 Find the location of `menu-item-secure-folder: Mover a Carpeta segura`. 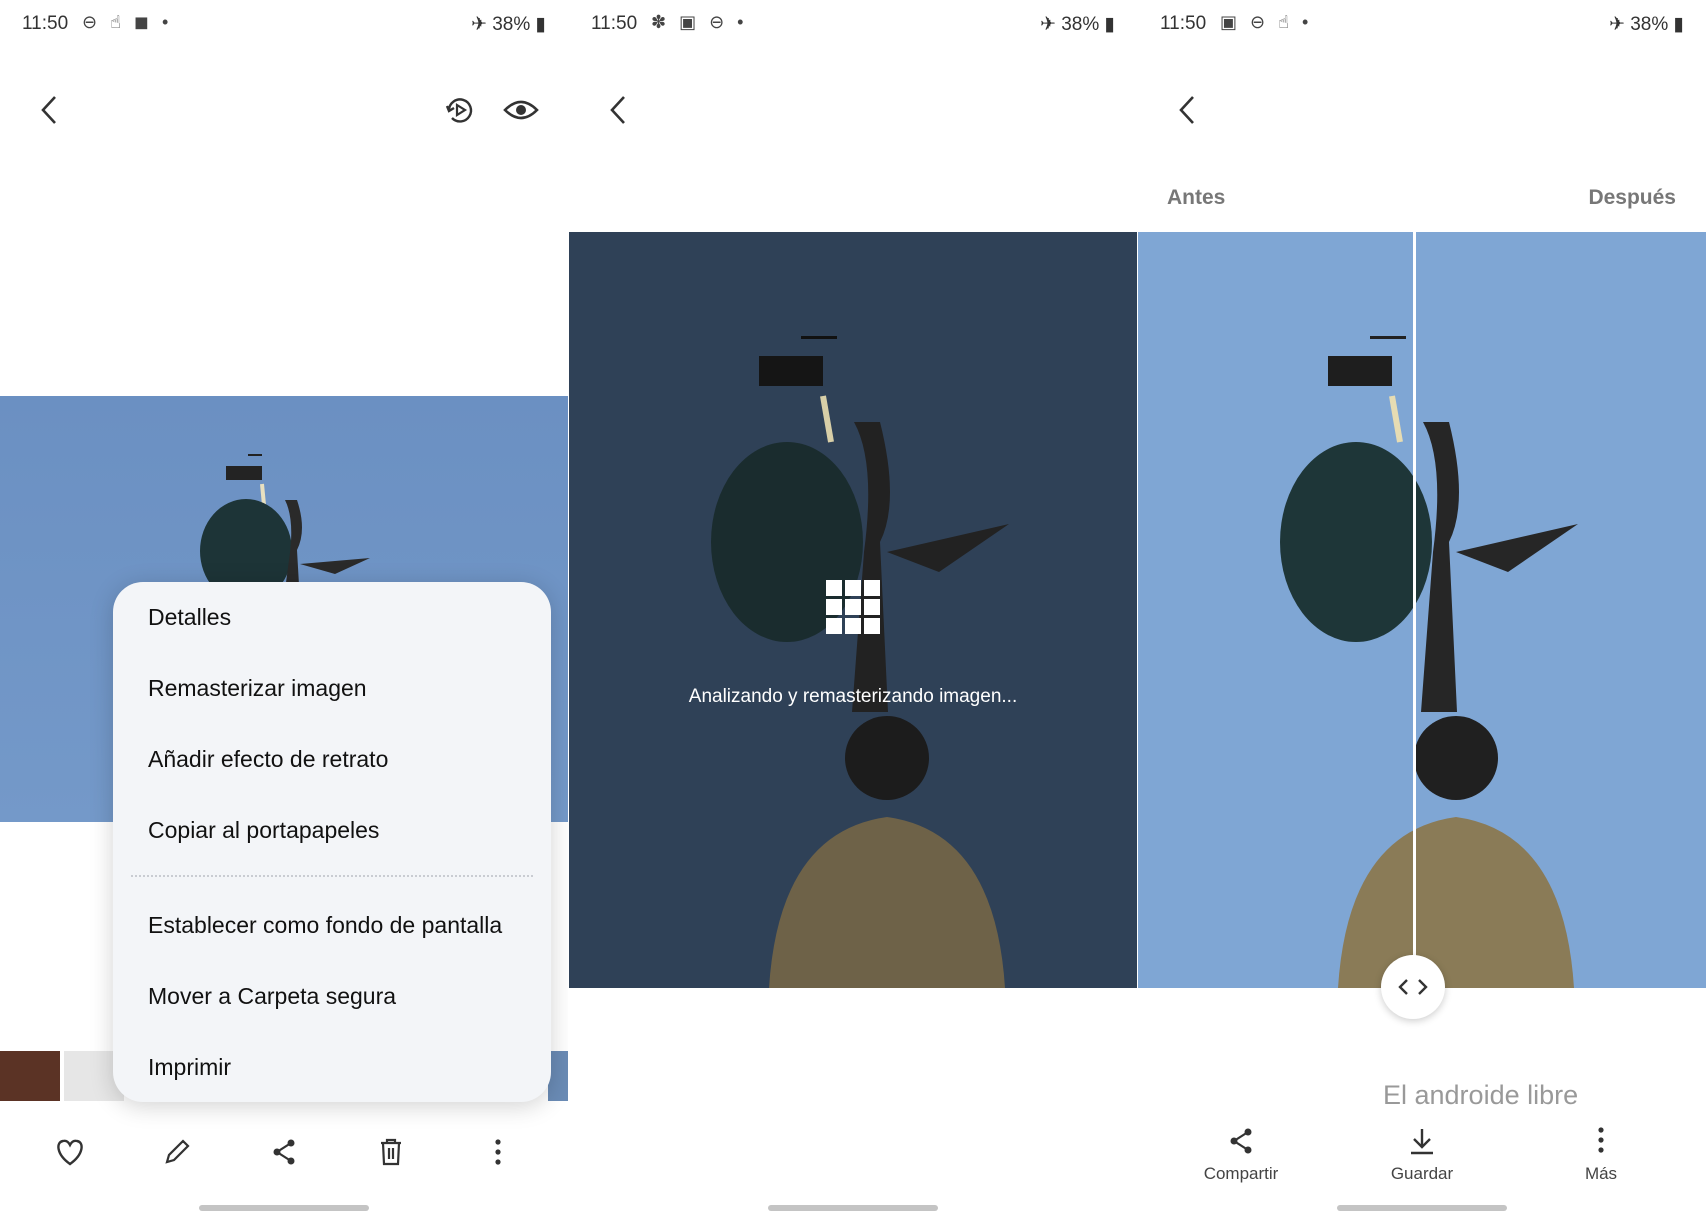

menu-item-secure-folder: Mover a Carpeta segura is located at coordinates (272, 996).